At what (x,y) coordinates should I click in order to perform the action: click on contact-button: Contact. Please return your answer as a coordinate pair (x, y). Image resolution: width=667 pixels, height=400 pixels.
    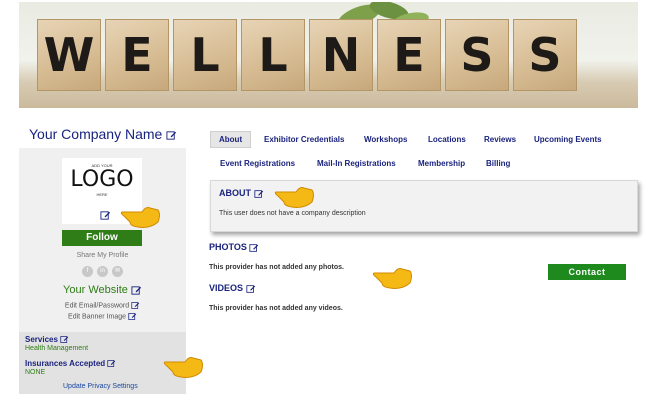
    Looking at the image, I should click on (587, 272).